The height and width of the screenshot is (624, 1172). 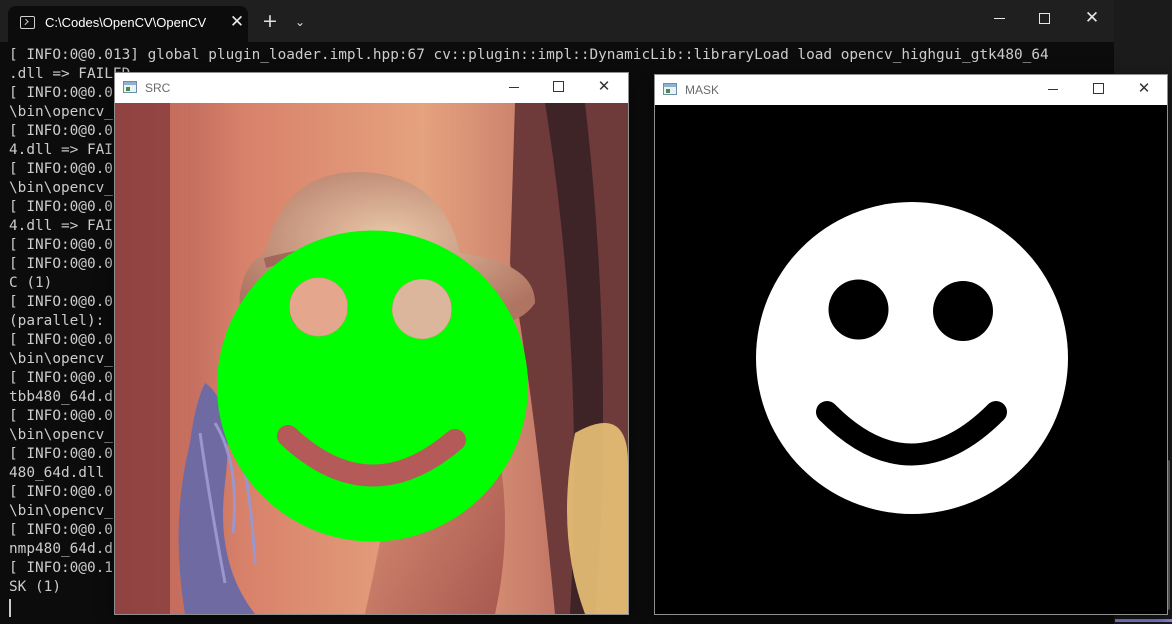 What do you see at coordinates (61, 549) in the screenshot?
I see `terminal-line: nmp480_64d.d` at bounding box center [61, 549].